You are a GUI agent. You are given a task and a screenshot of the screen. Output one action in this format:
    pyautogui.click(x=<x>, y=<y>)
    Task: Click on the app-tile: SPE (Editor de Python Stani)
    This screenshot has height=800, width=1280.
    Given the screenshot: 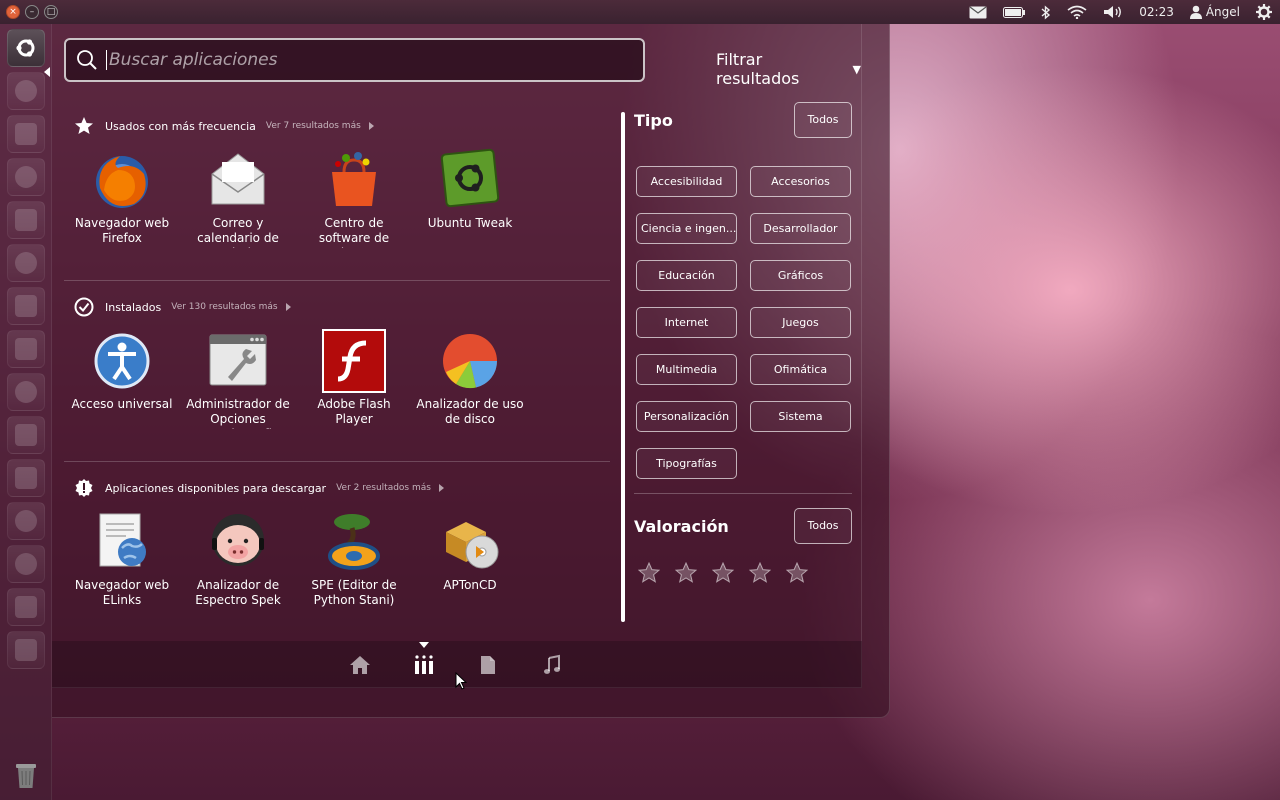 What is the action you would take?
    pyautogui.click(x=354, y=555)
    